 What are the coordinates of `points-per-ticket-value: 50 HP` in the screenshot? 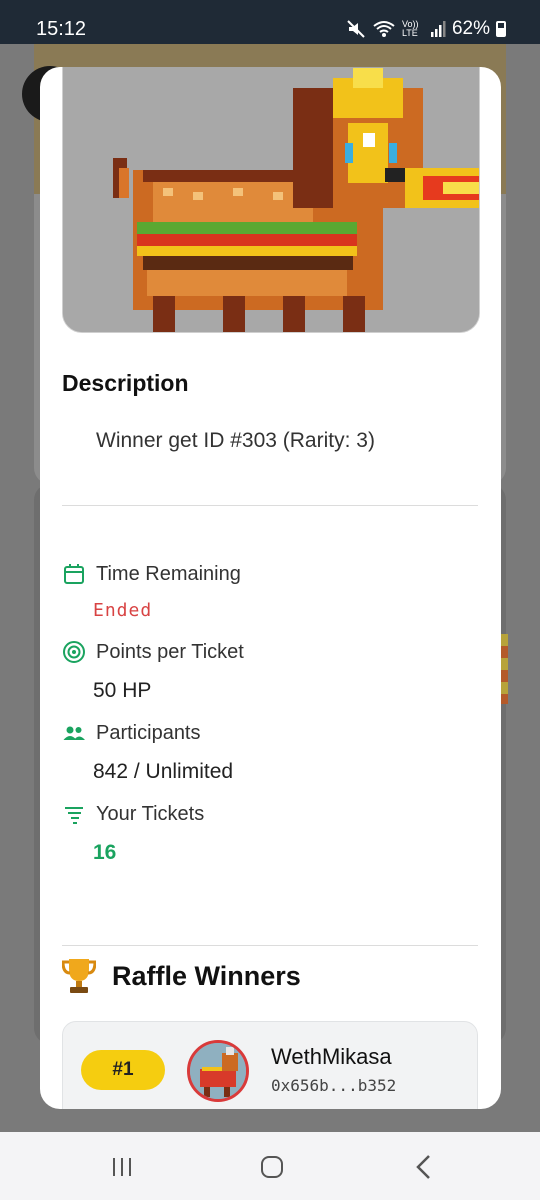 It's located at (122, 690).